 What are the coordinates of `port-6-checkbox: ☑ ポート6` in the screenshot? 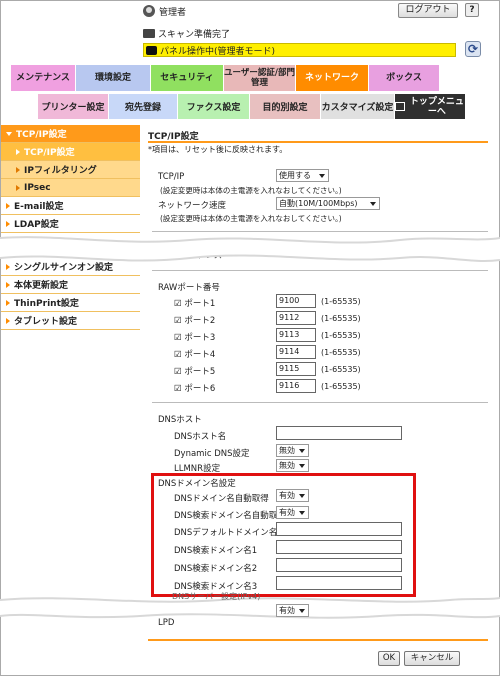 It's located at (194, 388).